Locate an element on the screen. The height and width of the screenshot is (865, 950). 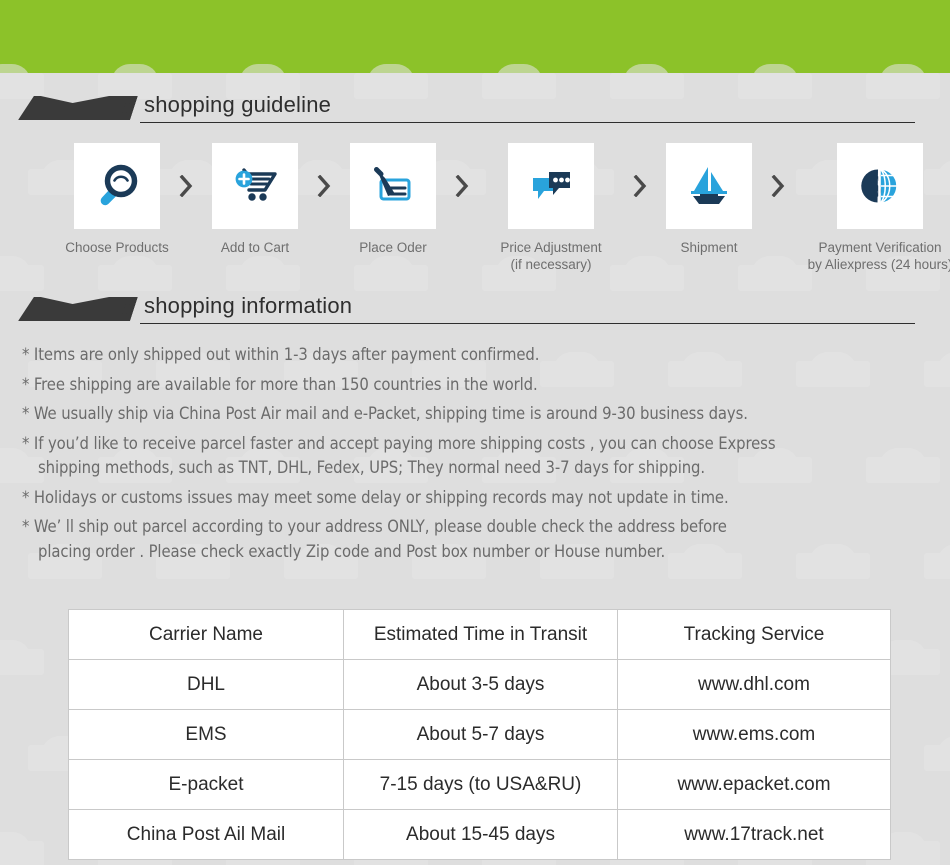
add-to-cart-icon is located at coordinates (256, 184).